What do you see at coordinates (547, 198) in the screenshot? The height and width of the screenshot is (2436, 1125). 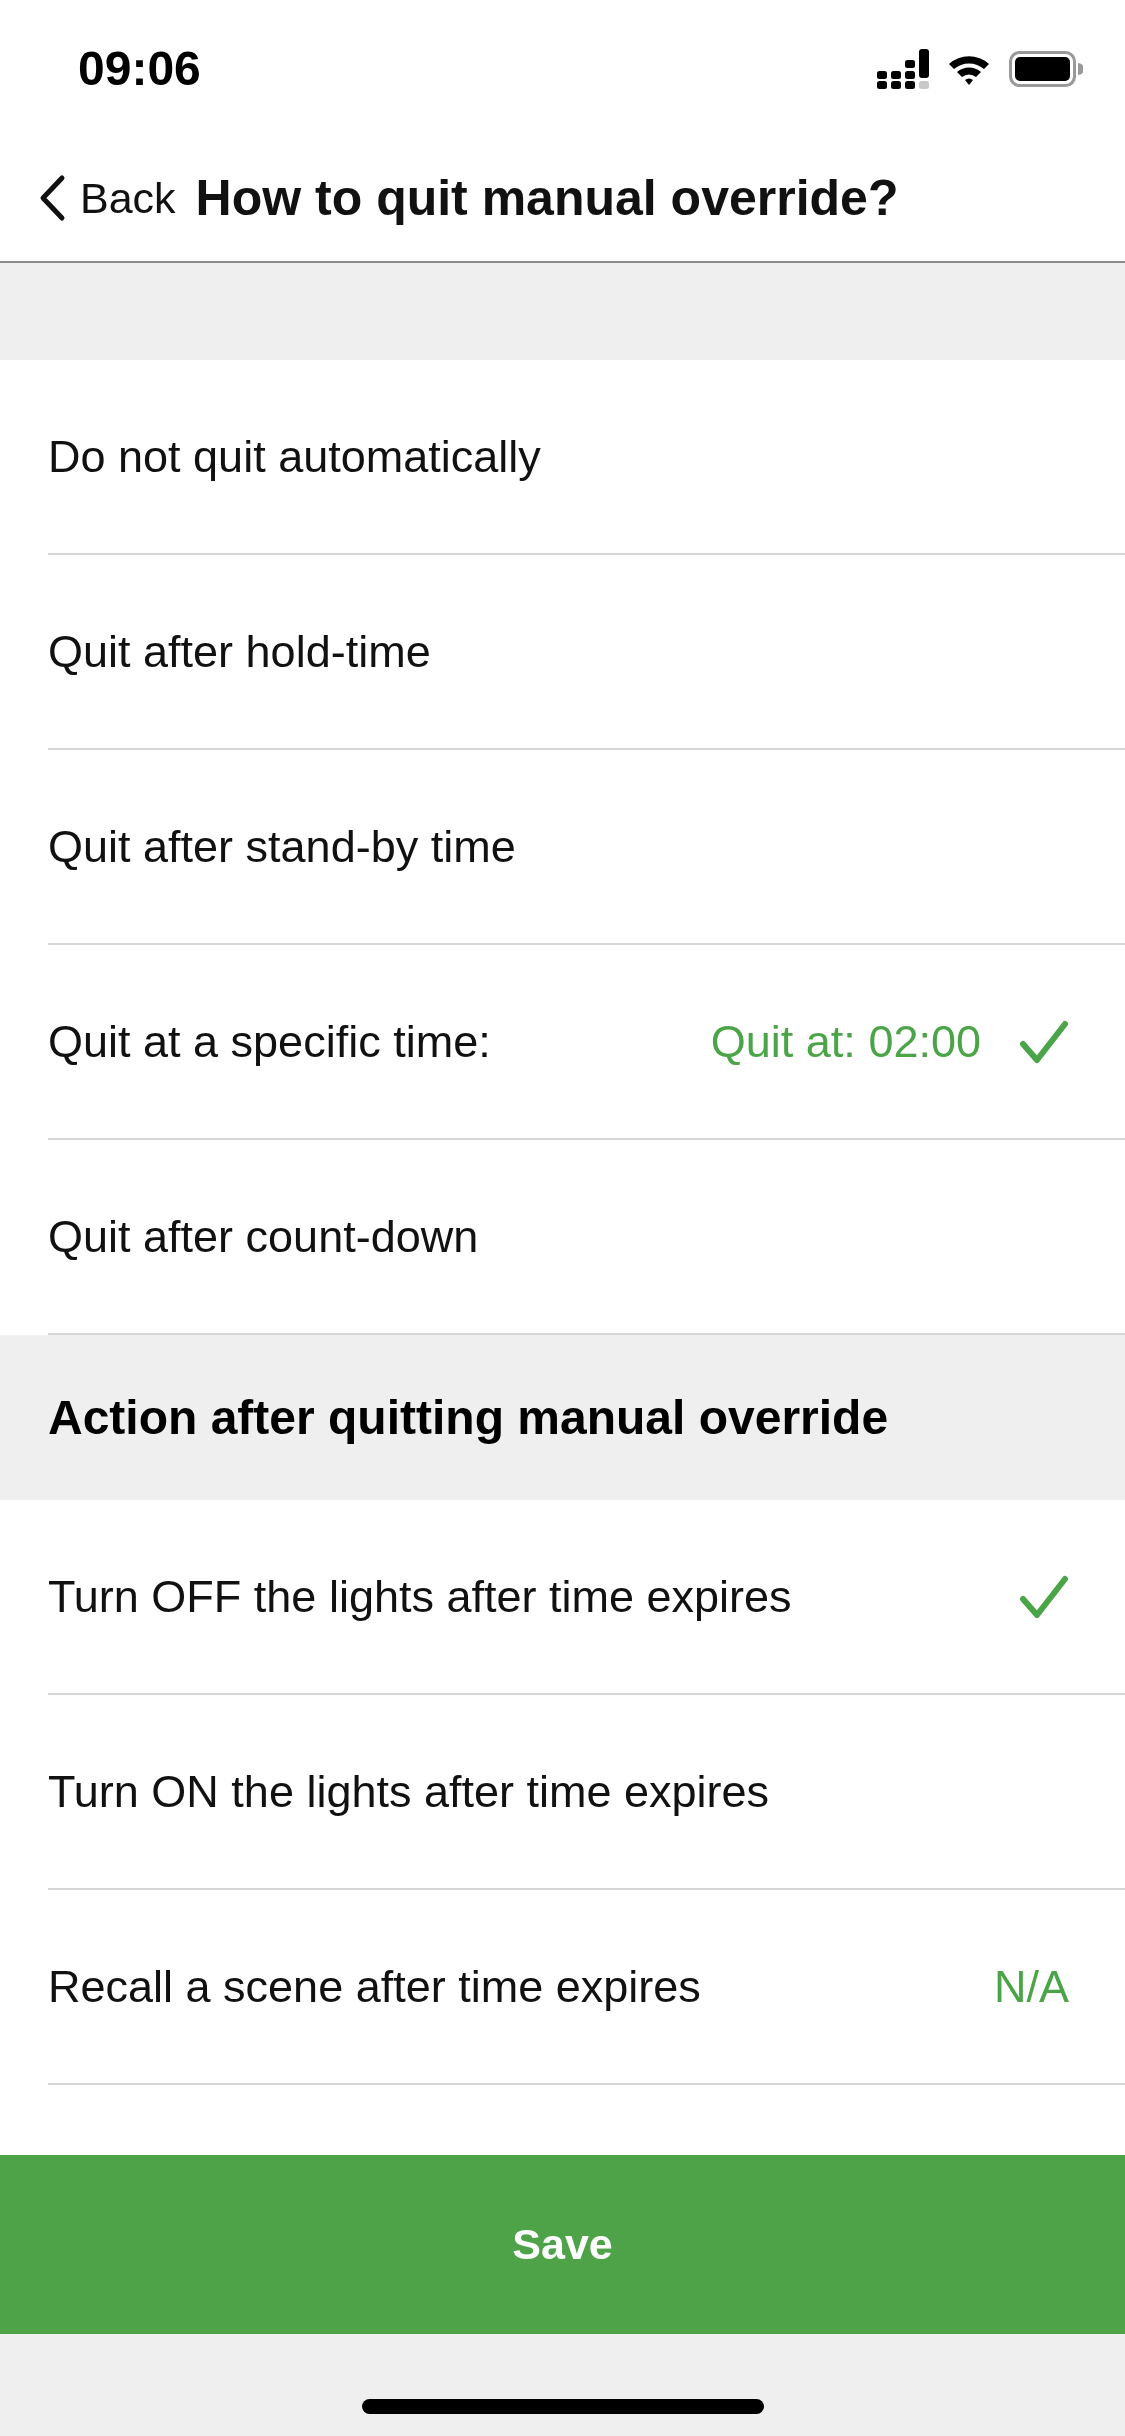 I see `page-title: How to quit manual override?` at bounding box center [547, 198].